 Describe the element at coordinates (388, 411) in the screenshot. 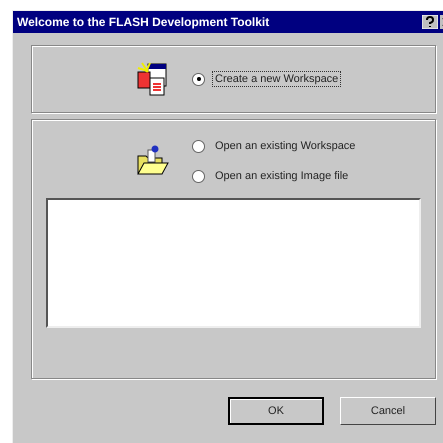

I see `cancel-button: Cancel` at that location.